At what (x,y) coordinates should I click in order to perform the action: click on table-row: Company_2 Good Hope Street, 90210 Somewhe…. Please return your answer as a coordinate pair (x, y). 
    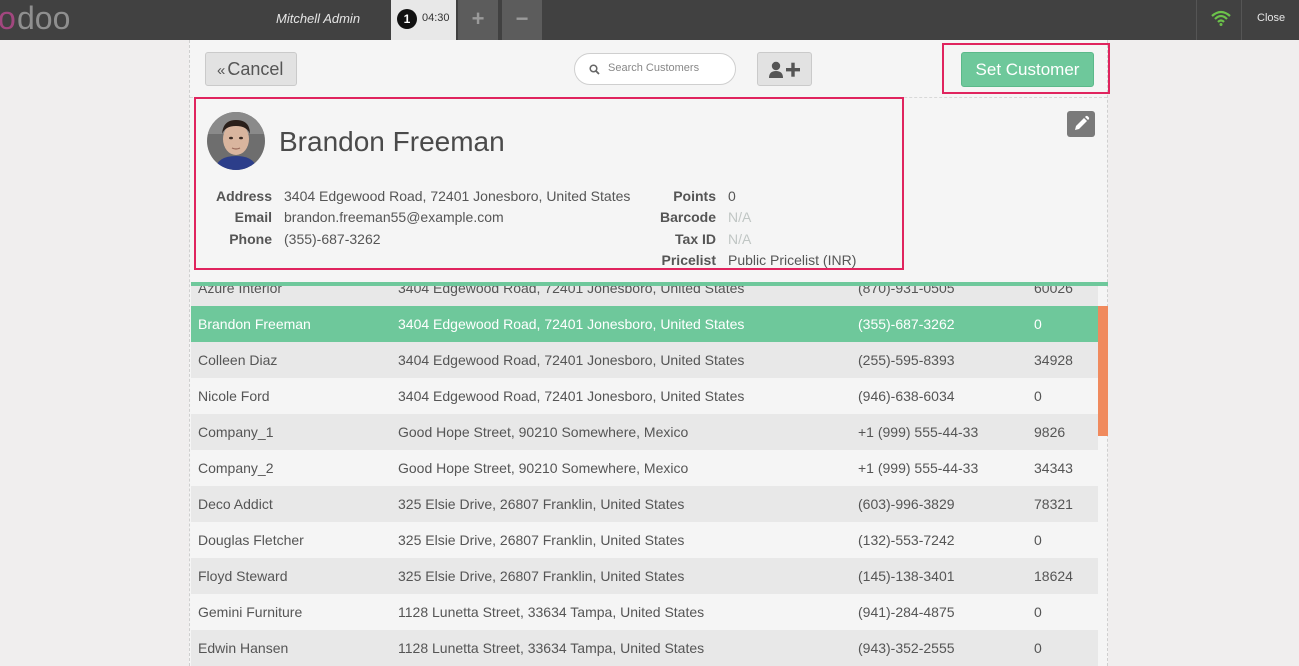
    Looking at the image, I should click on (644, 468).